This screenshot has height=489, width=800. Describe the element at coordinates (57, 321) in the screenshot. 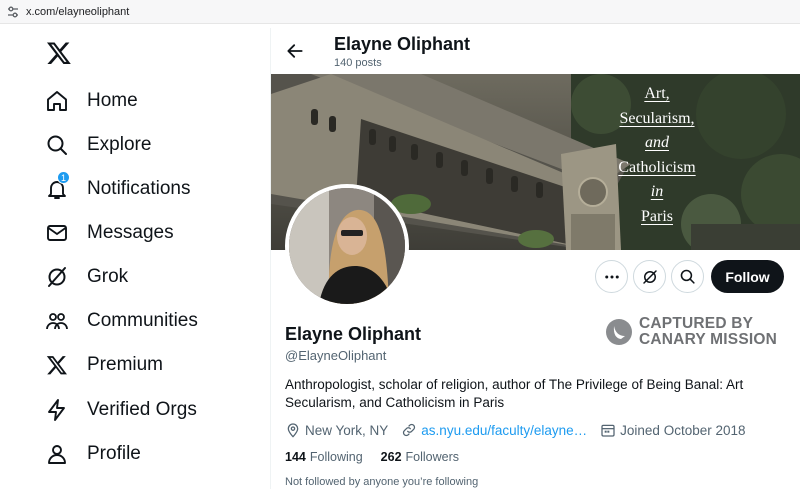

I see `people-icon` at that location.